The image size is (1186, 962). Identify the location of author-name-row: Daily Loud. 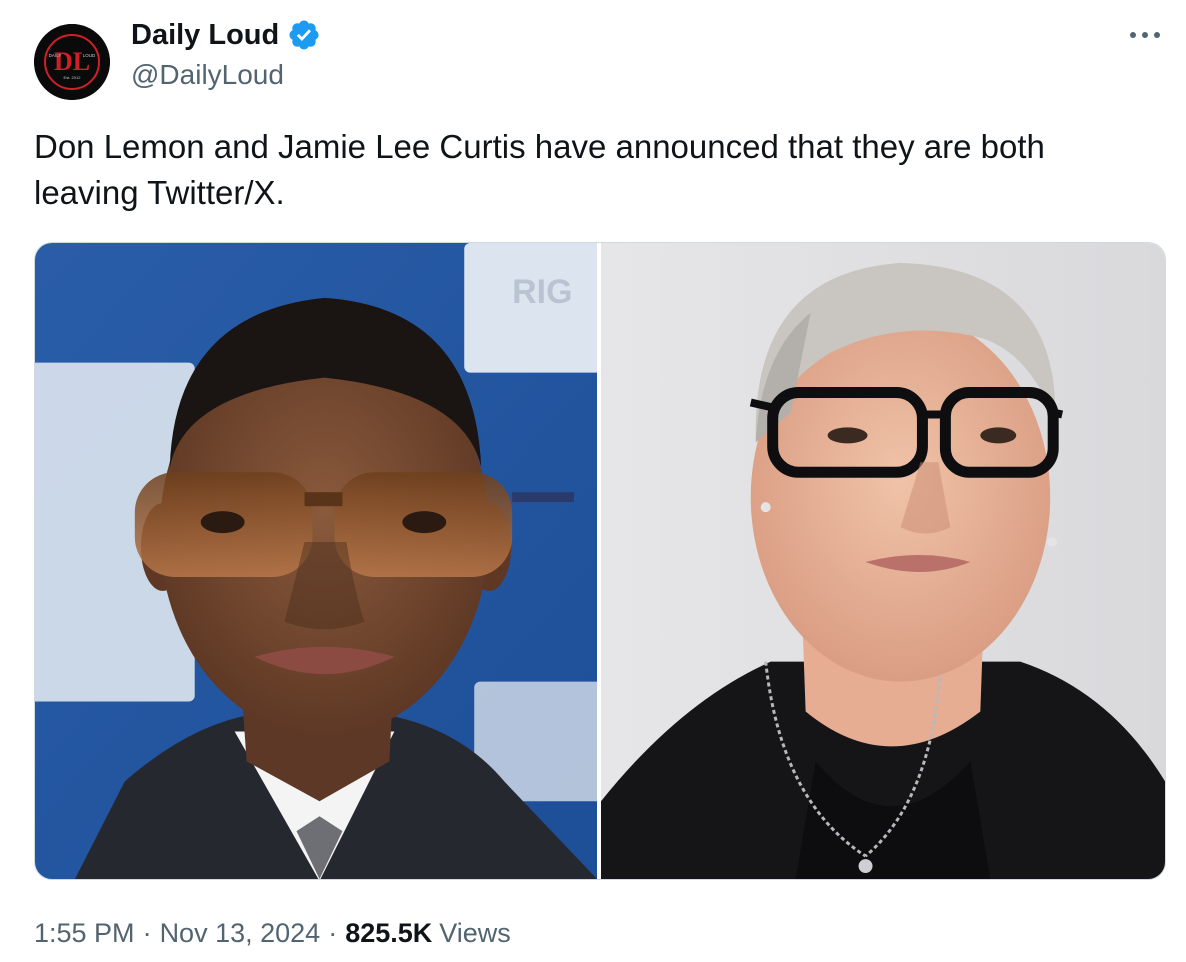
(226, 35).